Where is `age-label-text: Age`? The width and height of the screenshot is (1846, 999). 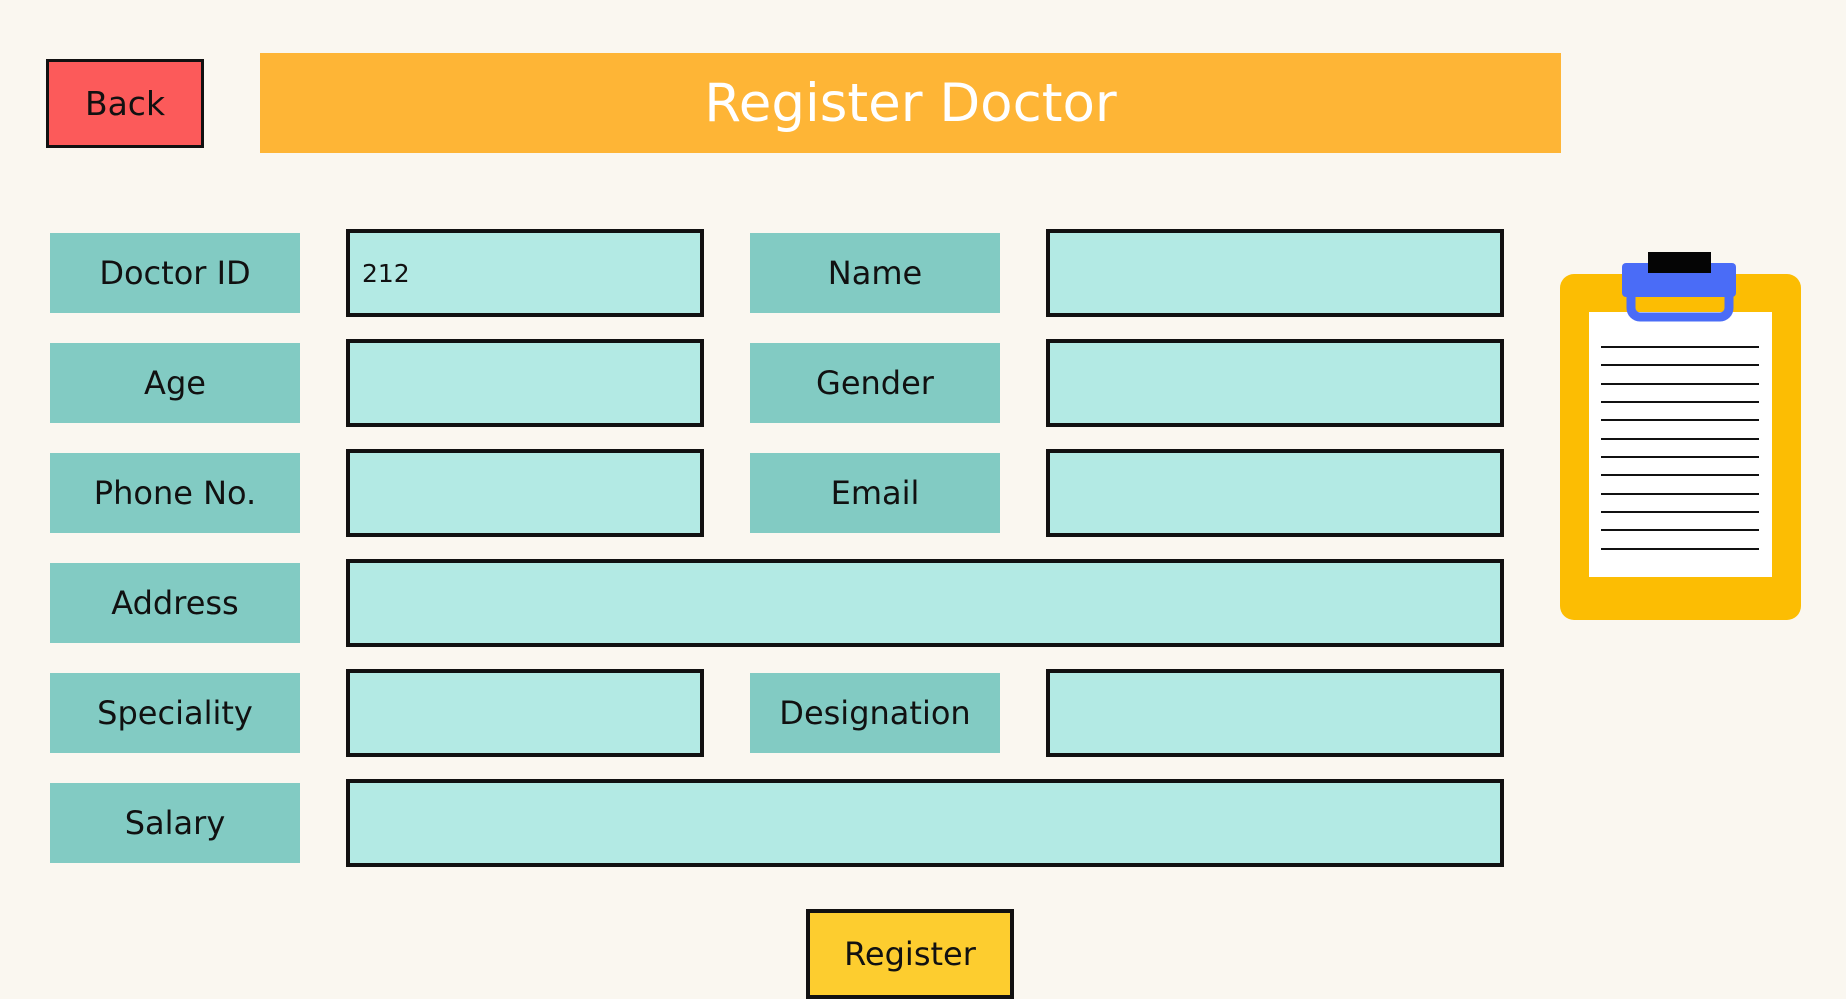
age-label-text: Age is located at coordinates (175, 383).